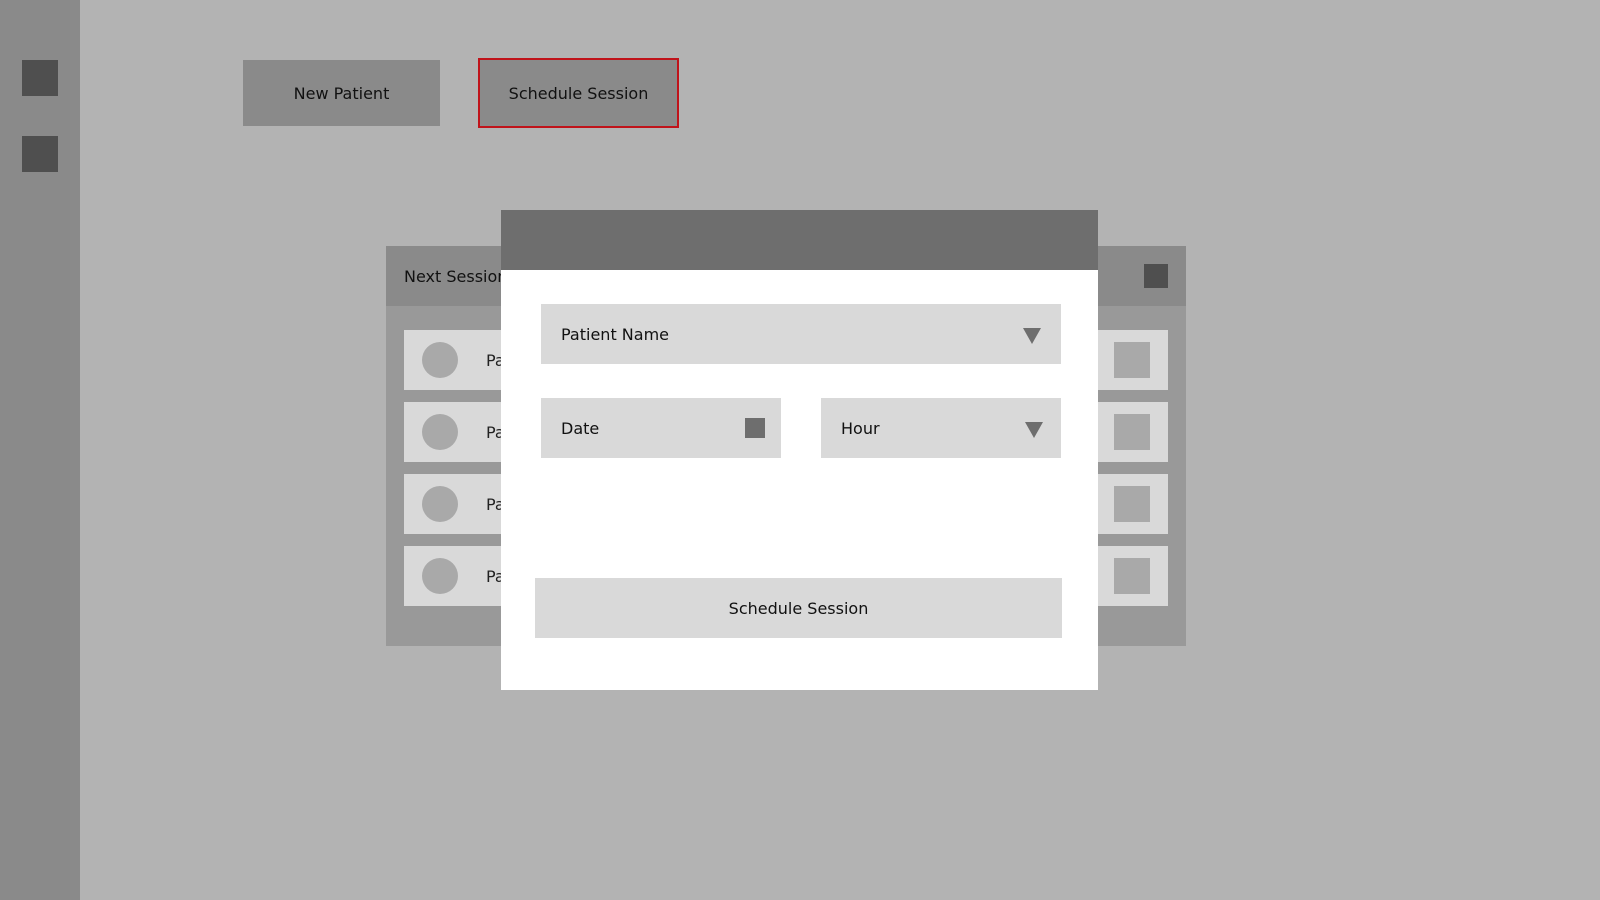  What do you see at coordinates (755, 428) in the screenshot?
I see `calendar-icon` at bounding box center [755, 428].